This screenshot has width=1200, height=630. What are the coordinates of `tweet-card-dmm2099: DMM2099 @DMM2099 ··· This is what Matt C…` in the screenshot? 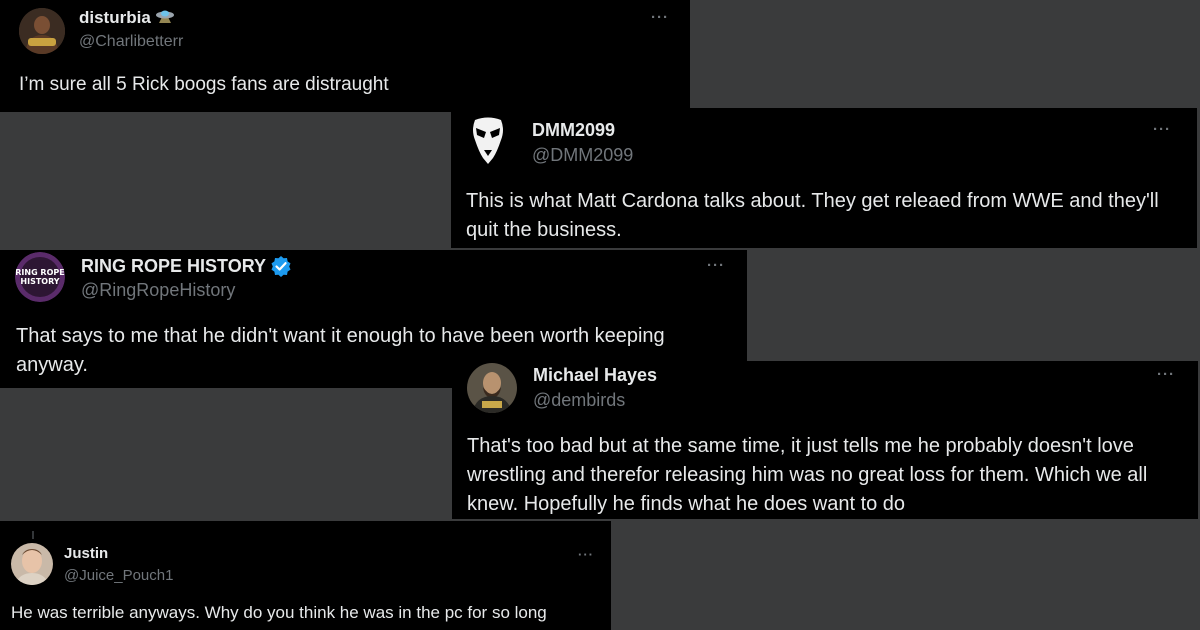 It's located at (824, 178).